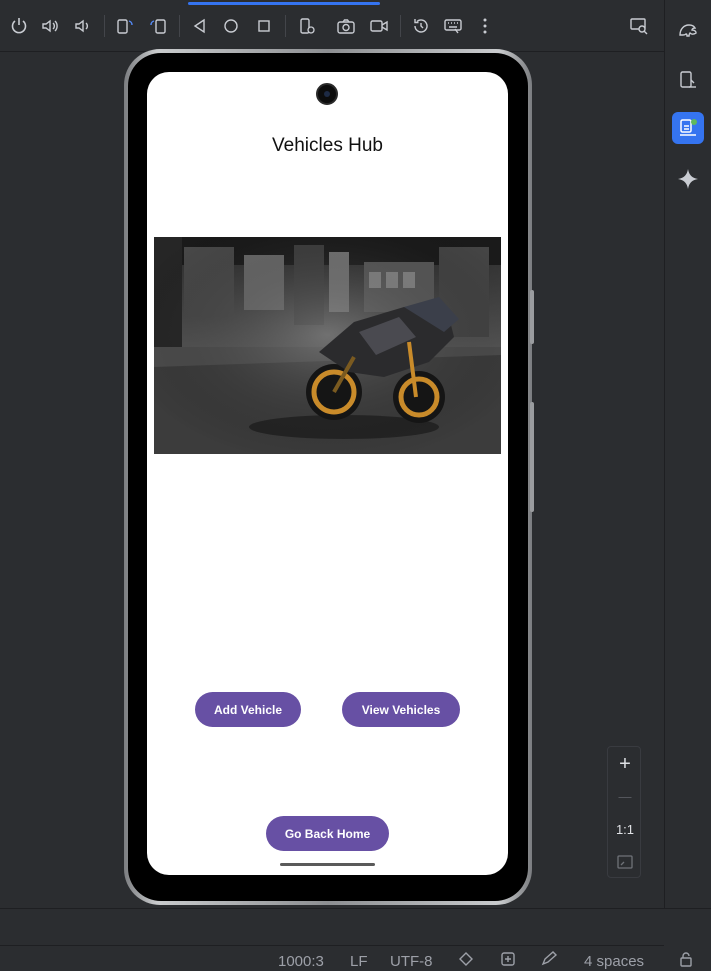 Image resolution: width=711 pixels, height=971 pixels. What do you see at coordinates (327, 94) in the screenshot?
I see `front-camera` at bounding box center [327, 94].